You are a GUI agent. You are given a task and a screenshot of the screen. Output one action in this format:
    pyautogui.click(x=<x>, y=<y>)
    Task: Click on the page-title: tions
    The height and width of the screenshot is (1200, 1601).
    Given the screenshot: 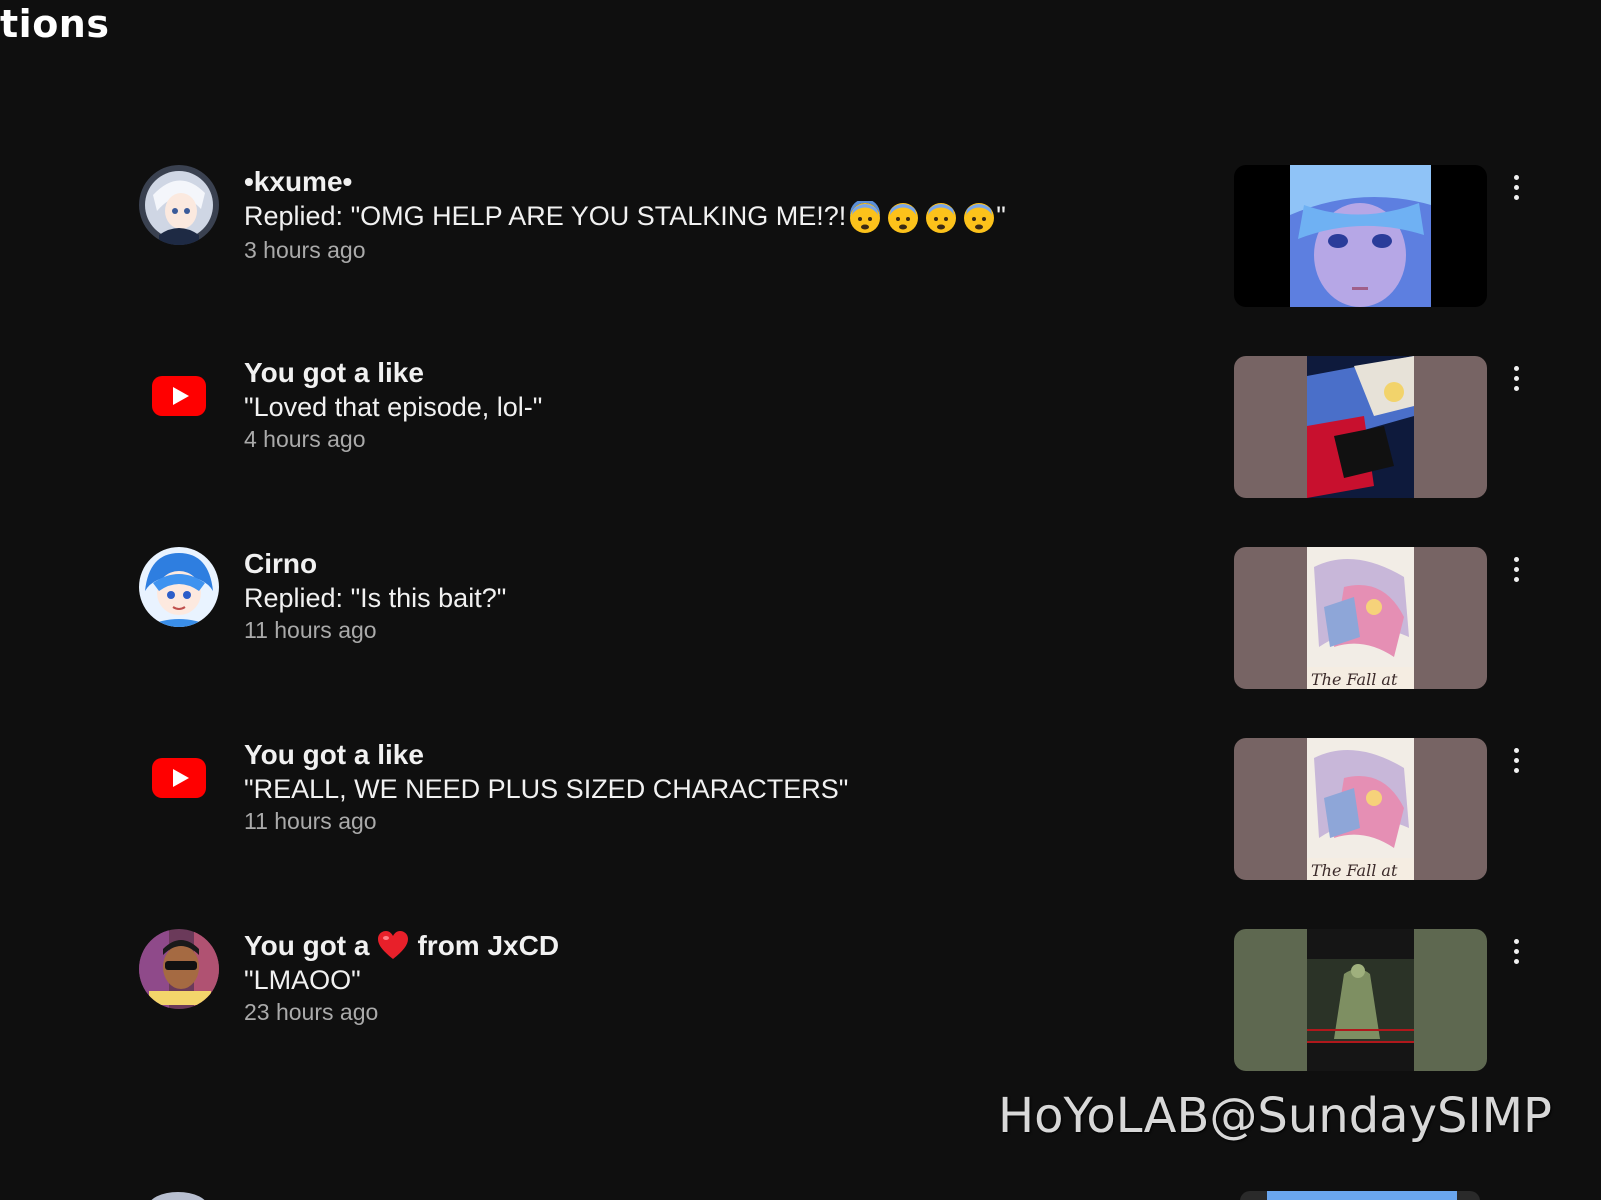 What is the action you would take?
    pyautogui.click(x=55, y=24)
    